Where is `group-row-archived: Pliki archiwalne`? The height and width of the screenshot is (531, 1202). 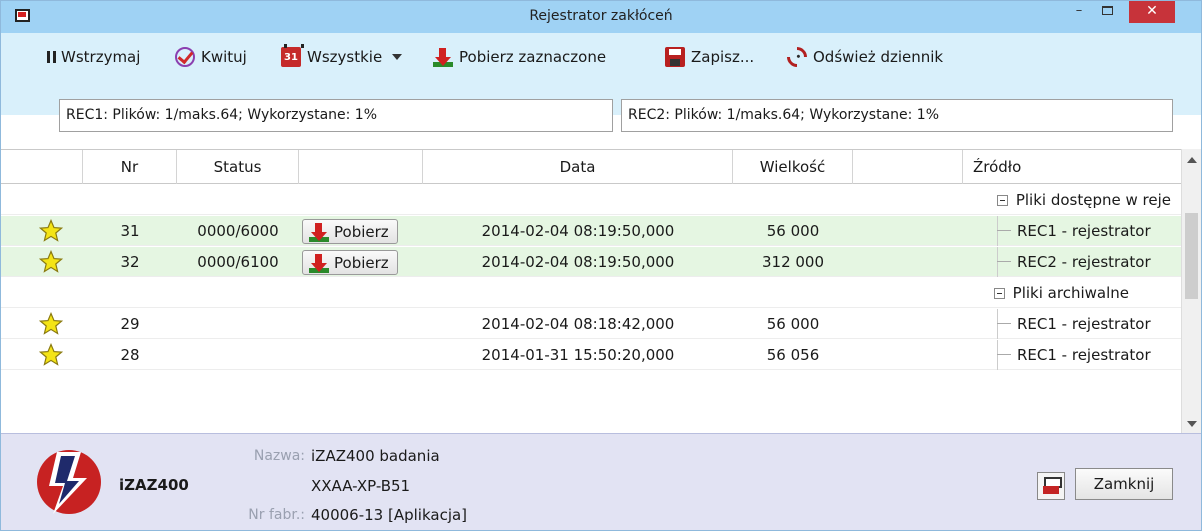 group-row-archived: Pliki archiwalne is located at coordinates (591, 293).